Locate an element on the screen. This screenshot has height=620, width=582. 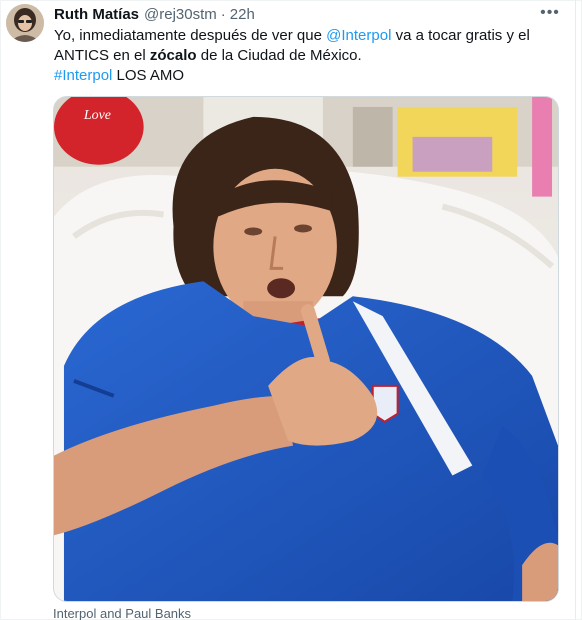
text-segment: LOS AMO is located at coordinates (148, 75).